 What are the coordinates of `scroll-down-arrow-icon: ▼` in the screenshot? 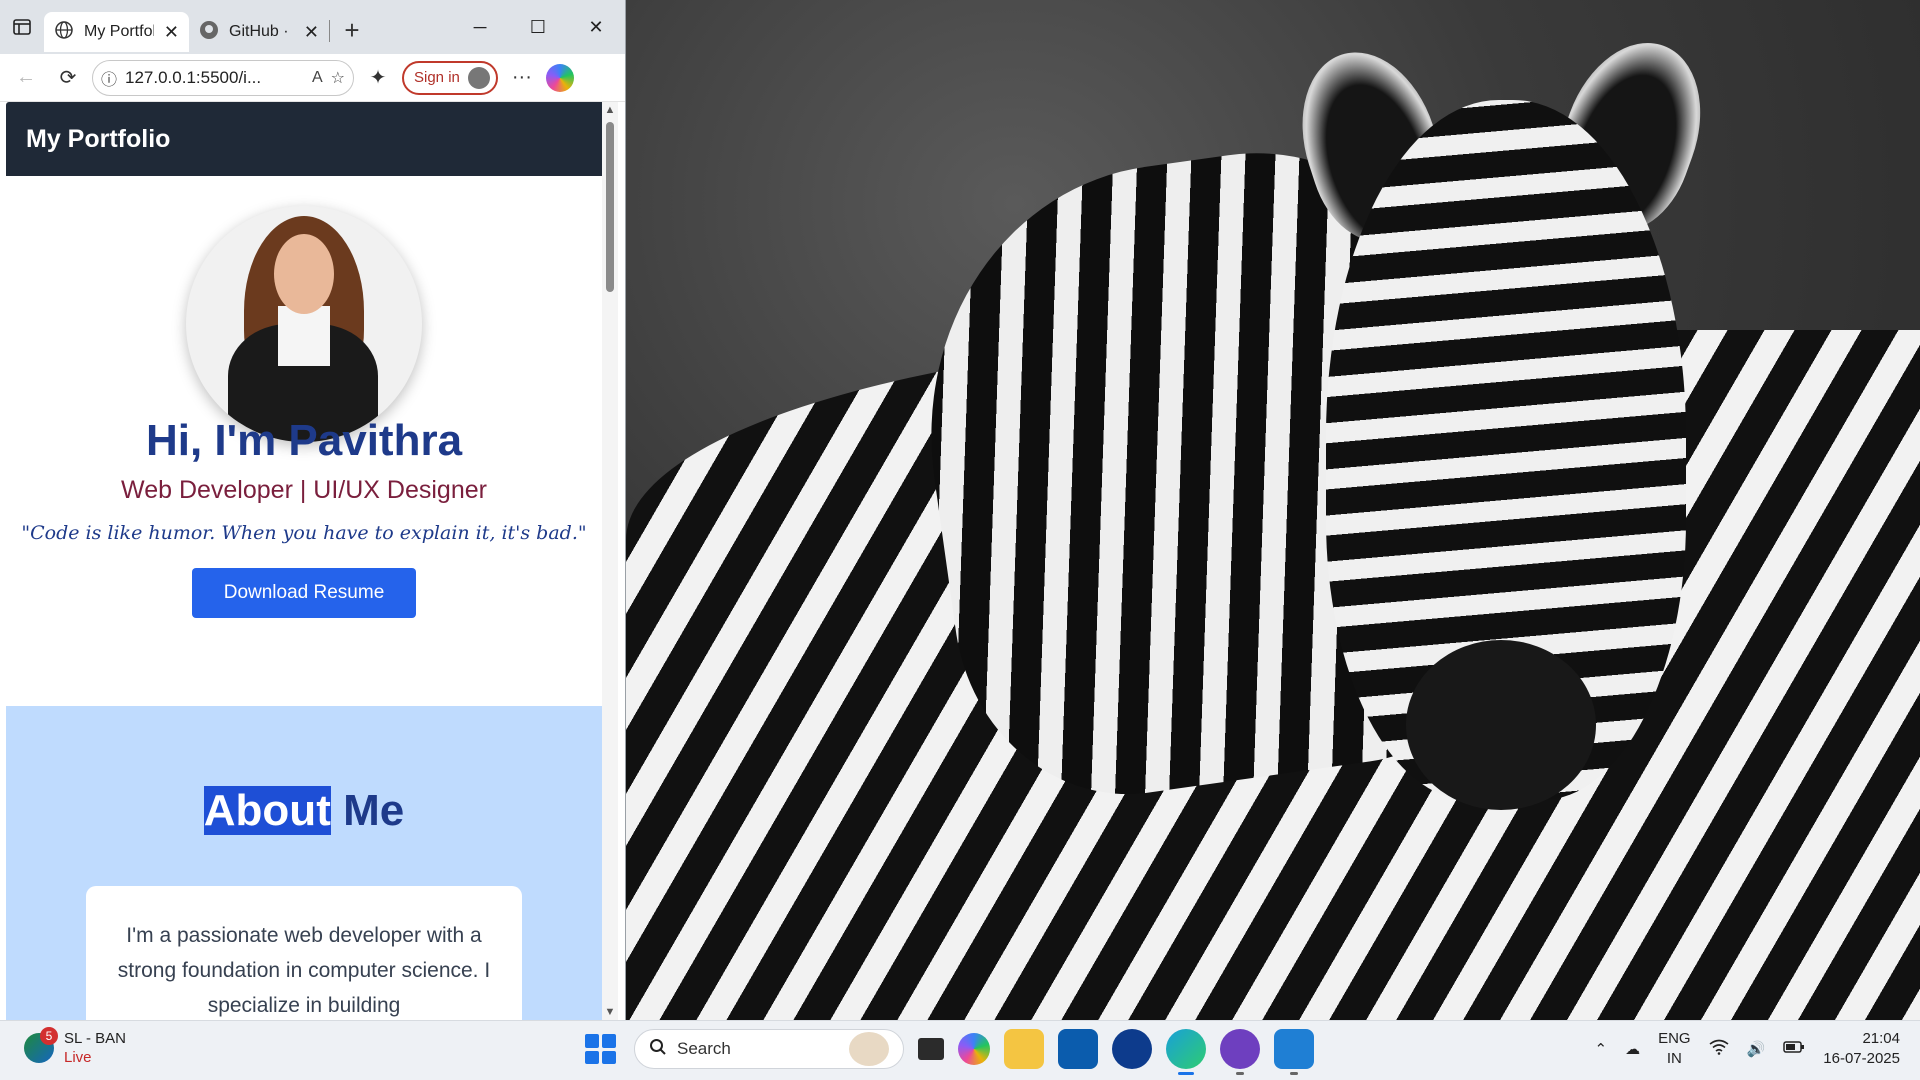 It's located at (610, 1012).